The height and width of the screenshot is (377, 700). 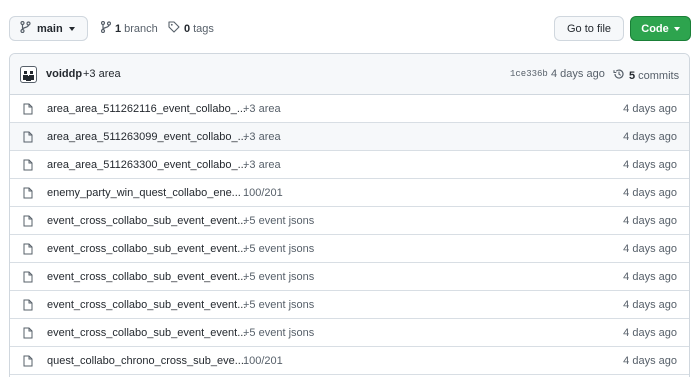 I want to click on branch-word: branch, so click(x=141, y=28).